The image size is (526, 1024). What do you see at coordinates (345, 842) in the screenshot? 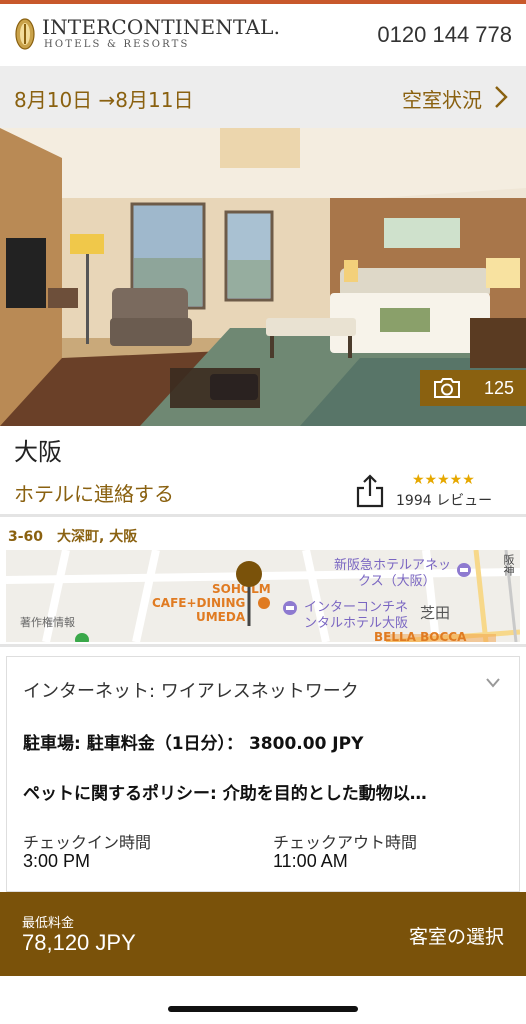
I see `checkout-label: チェックアウト時間` at bounding box center [345, 842].